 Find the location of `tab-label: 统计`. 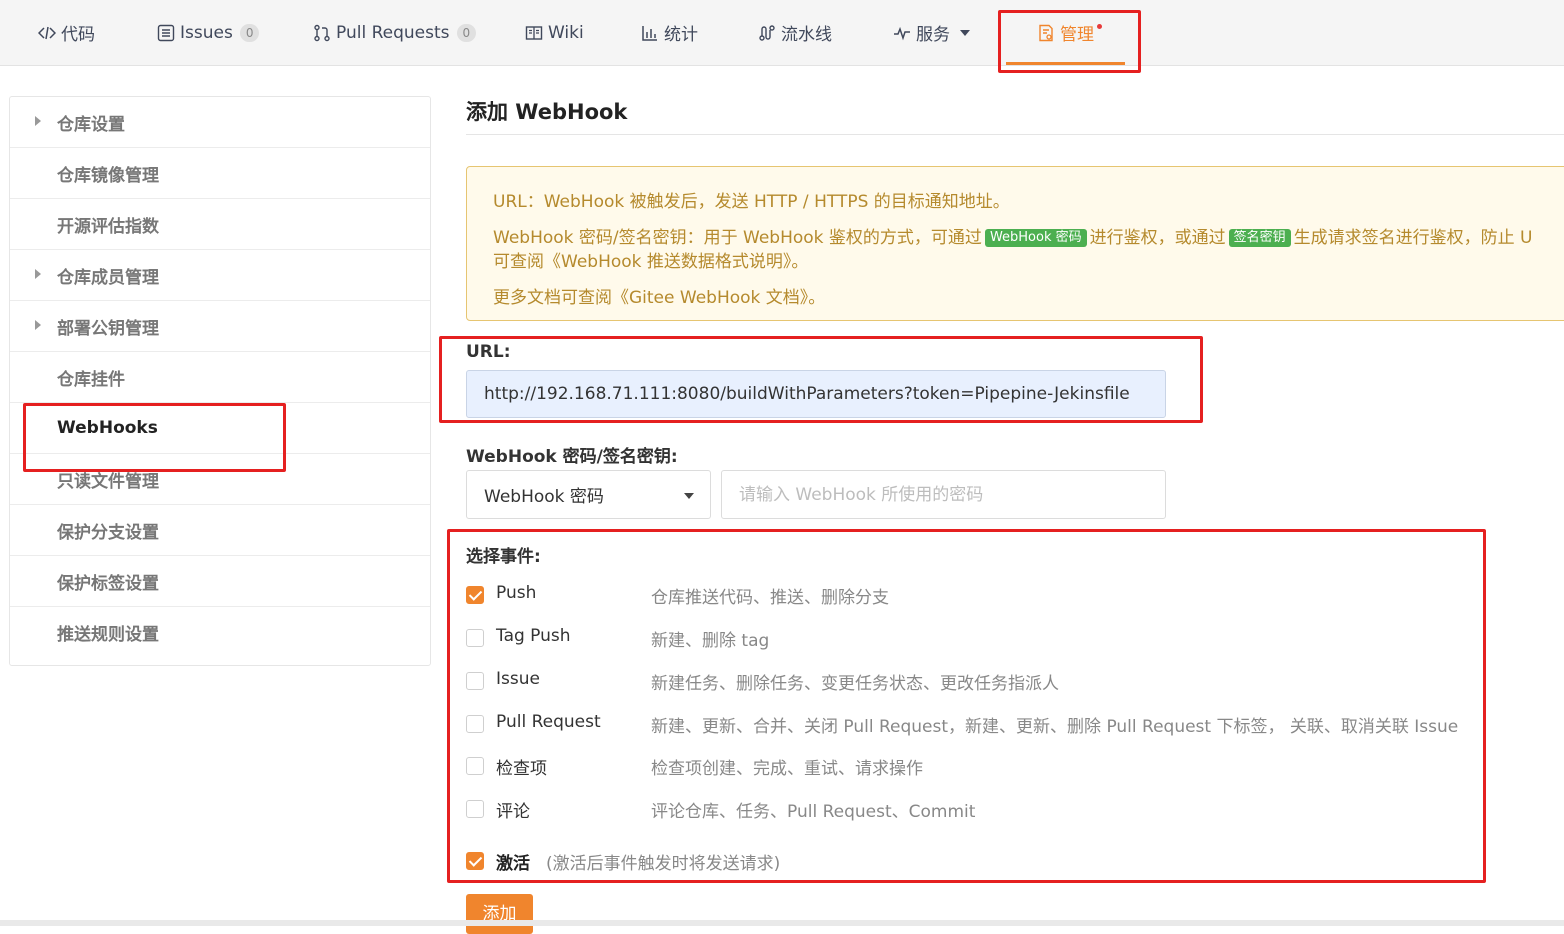

tab-label: 统计 is located at coordinates (681, 35).